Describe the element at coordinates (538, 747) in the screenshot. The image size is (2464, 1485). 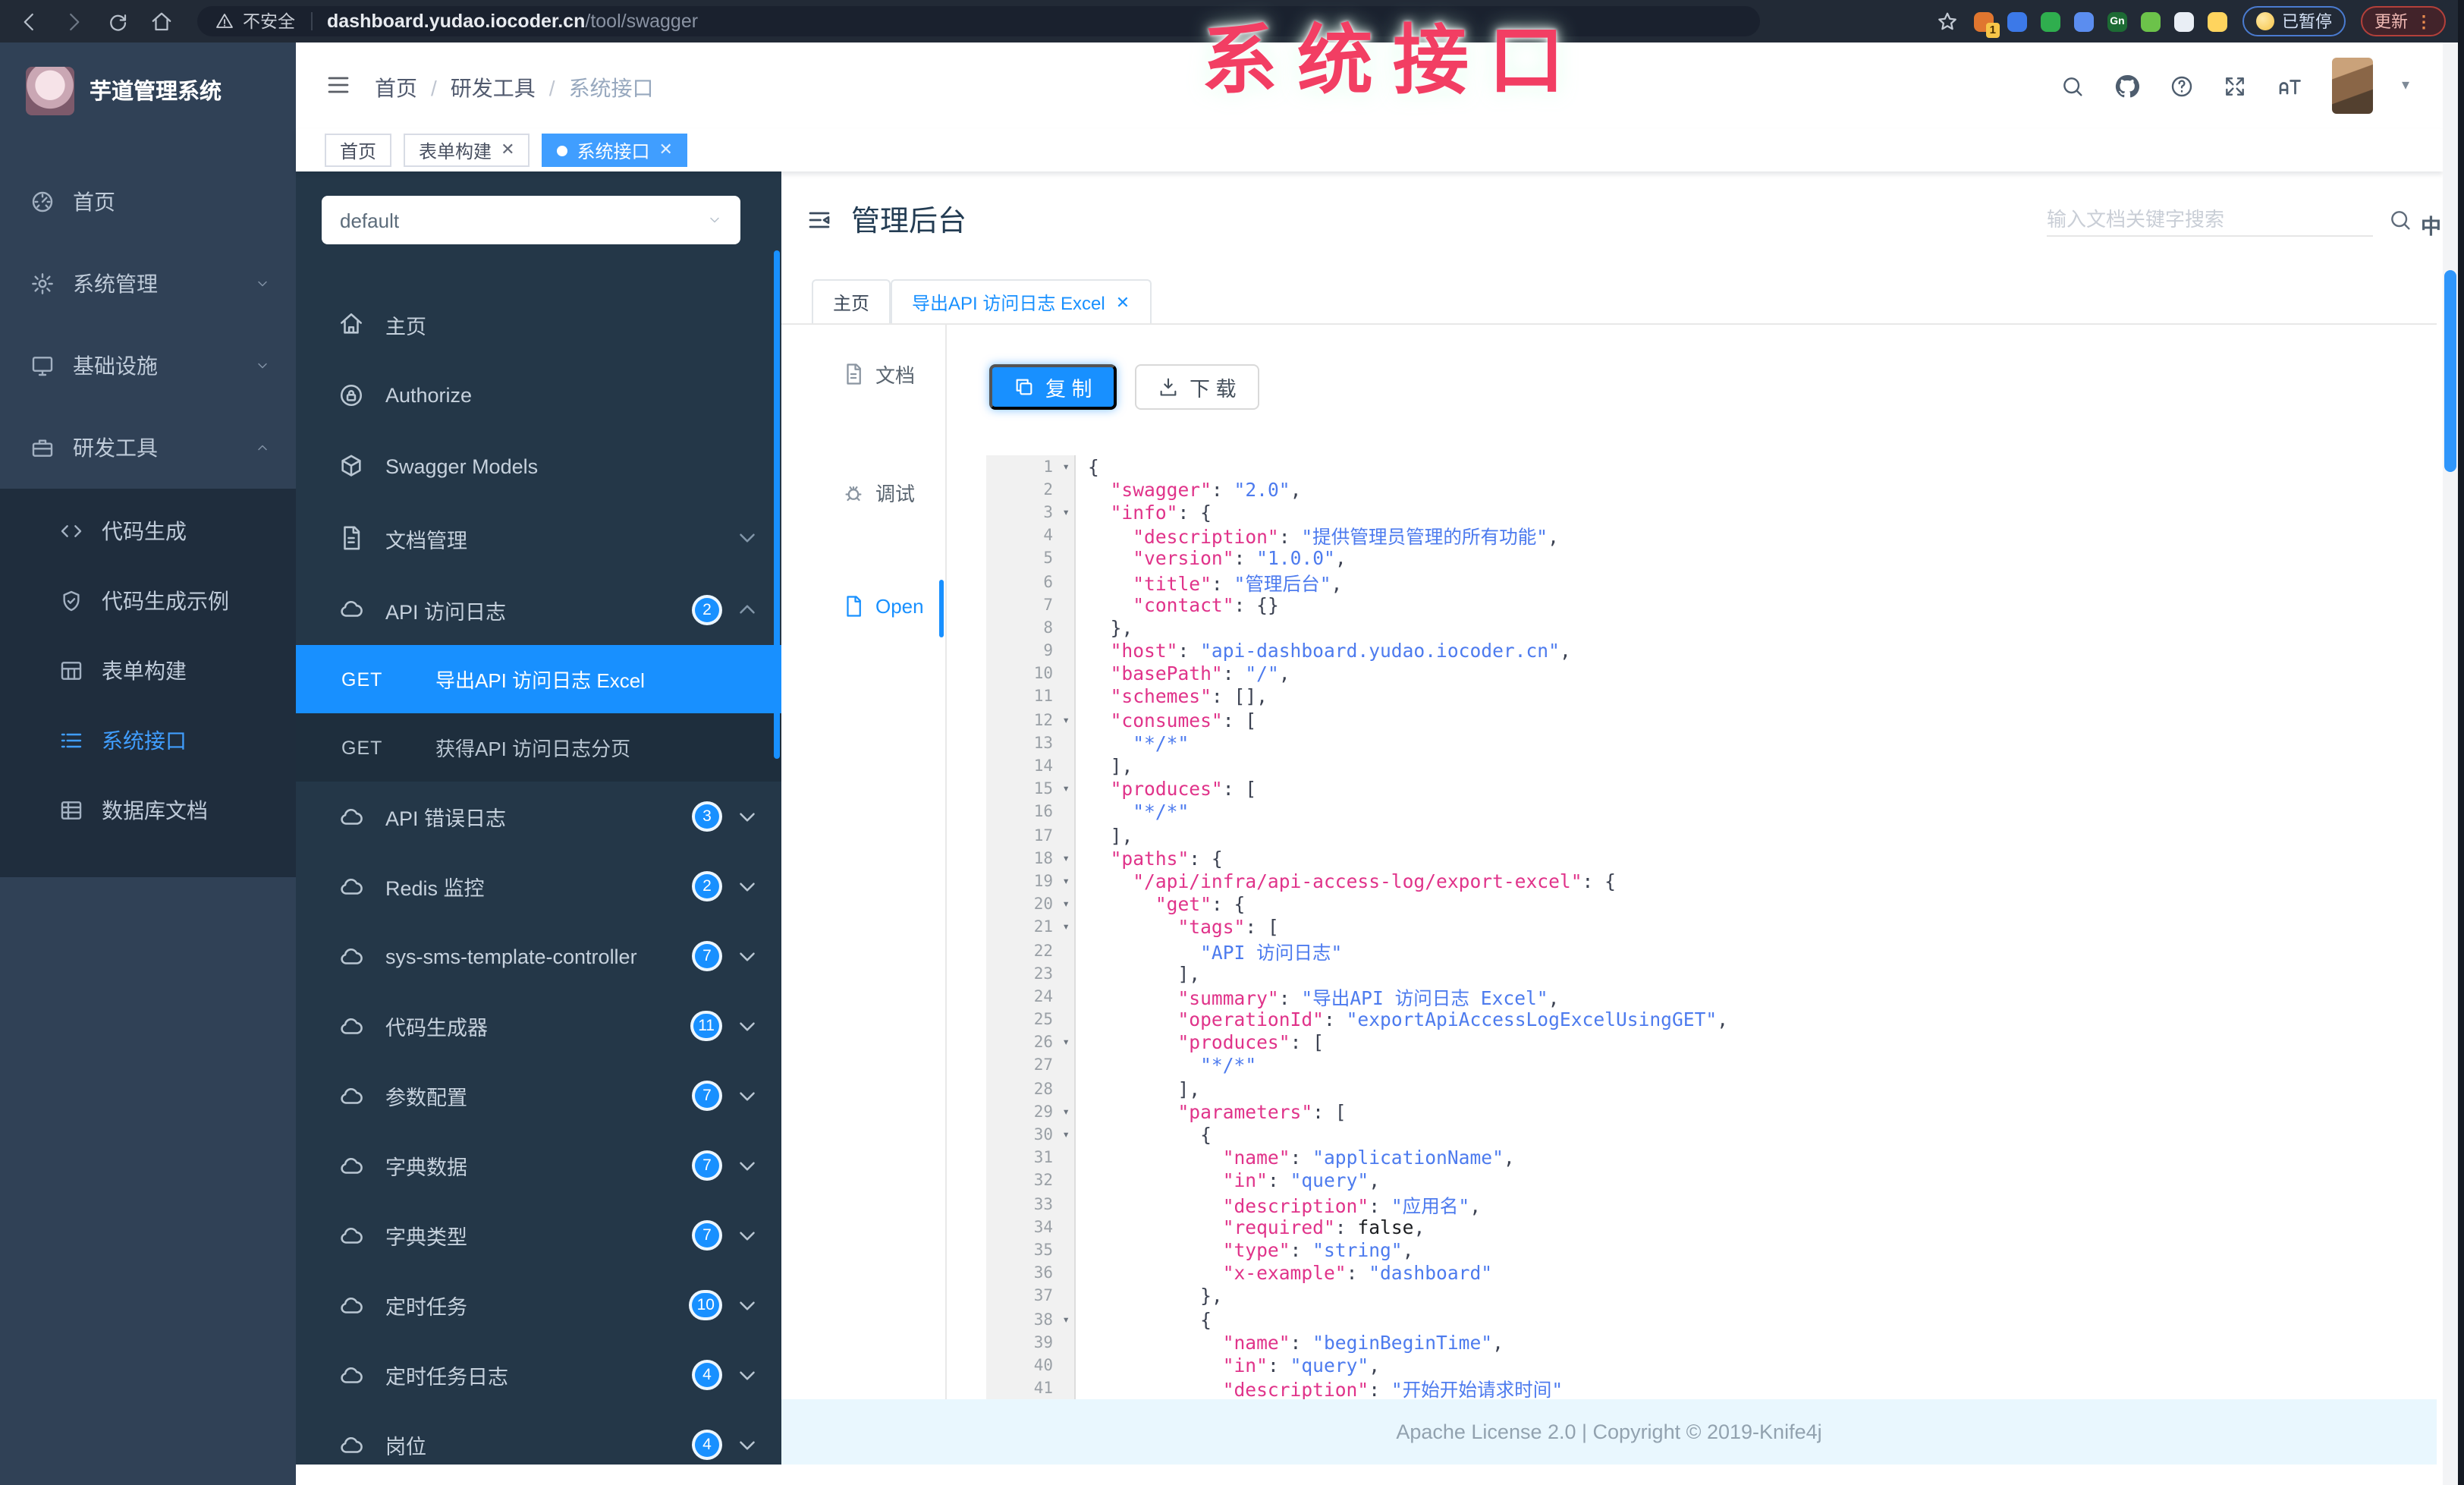
I see `operation-row-1: GET 获得API 访问日志分页` at that location.